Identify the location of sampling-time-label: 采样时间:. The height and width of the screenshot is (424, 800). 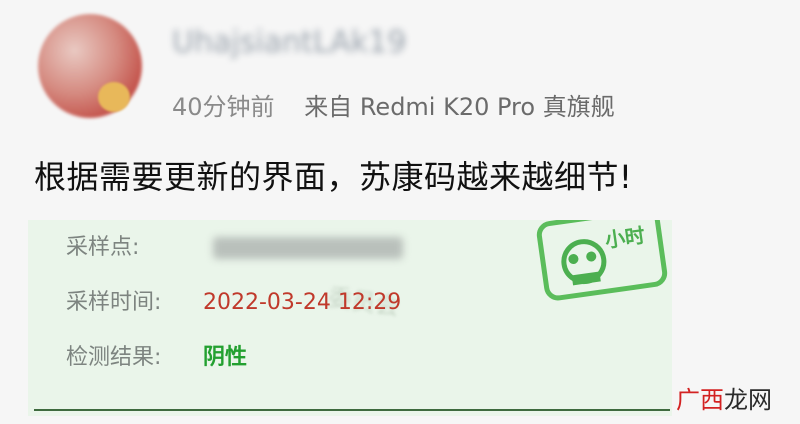
(114, 302).